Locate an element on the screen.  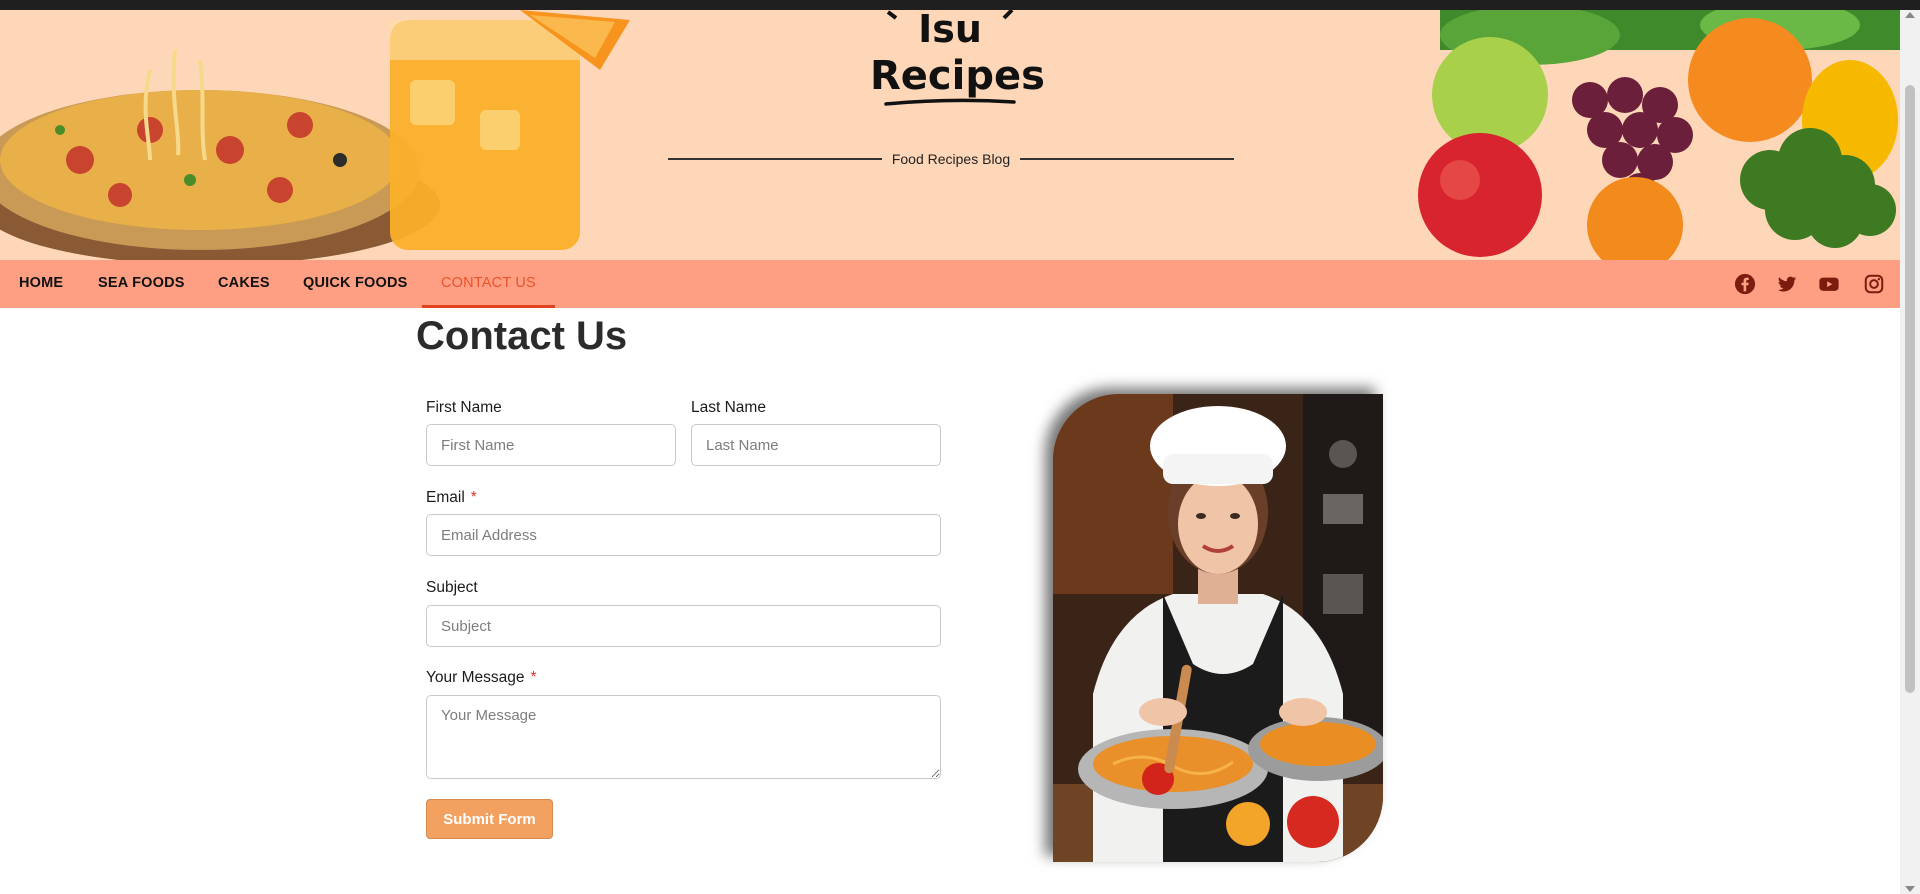
scrollbar-thumb is located at coordinates (1910, 389).